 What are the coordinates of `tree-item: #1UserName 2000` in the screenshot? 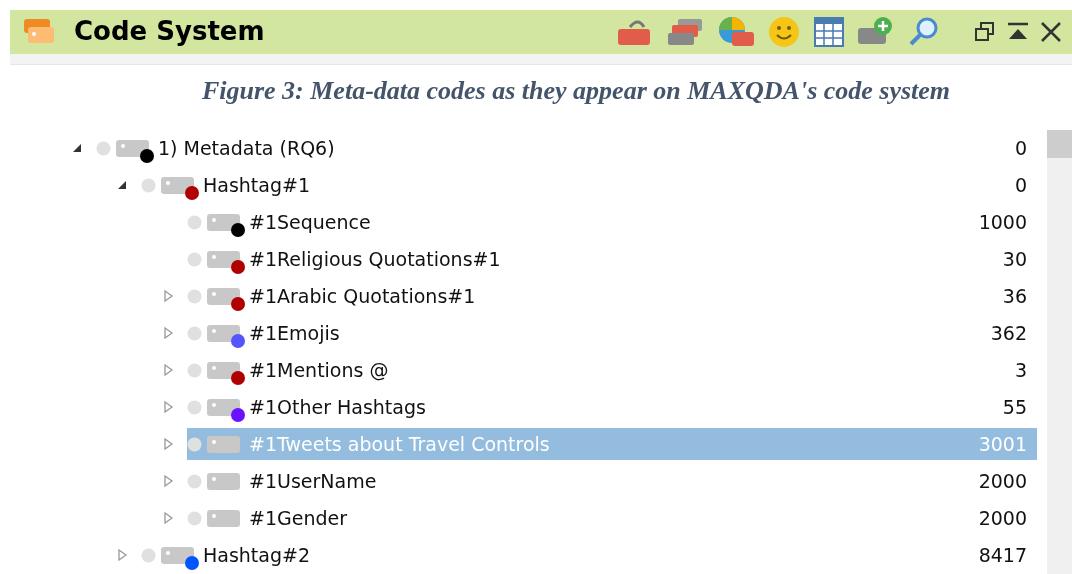 It's located at (612, 481).